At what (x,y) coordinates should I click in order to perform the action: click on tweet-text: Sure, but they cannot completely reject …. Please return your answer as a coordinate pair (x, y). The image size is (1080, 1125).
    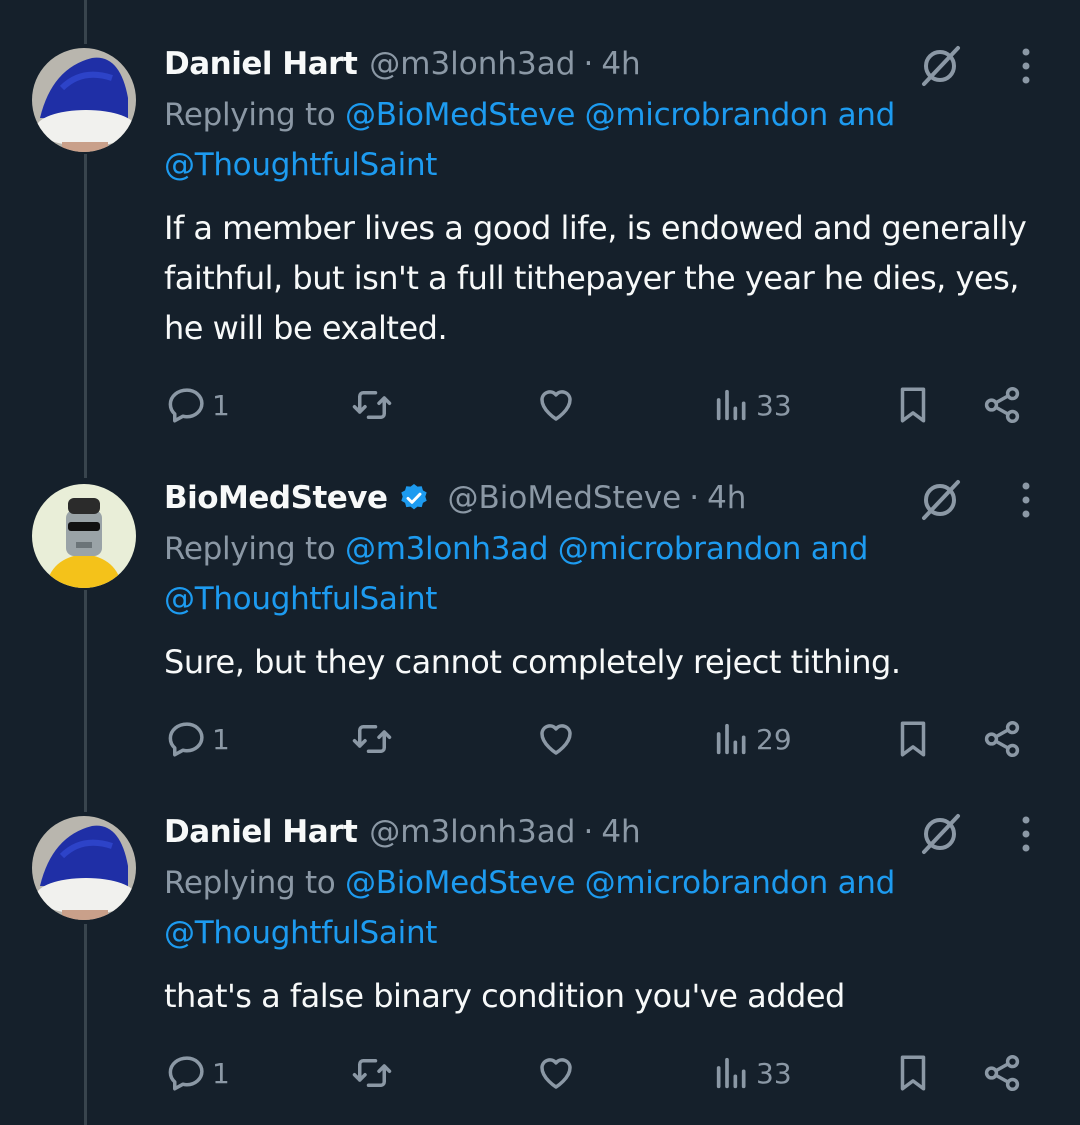
    Looking at the image, I should click on (532, 662).